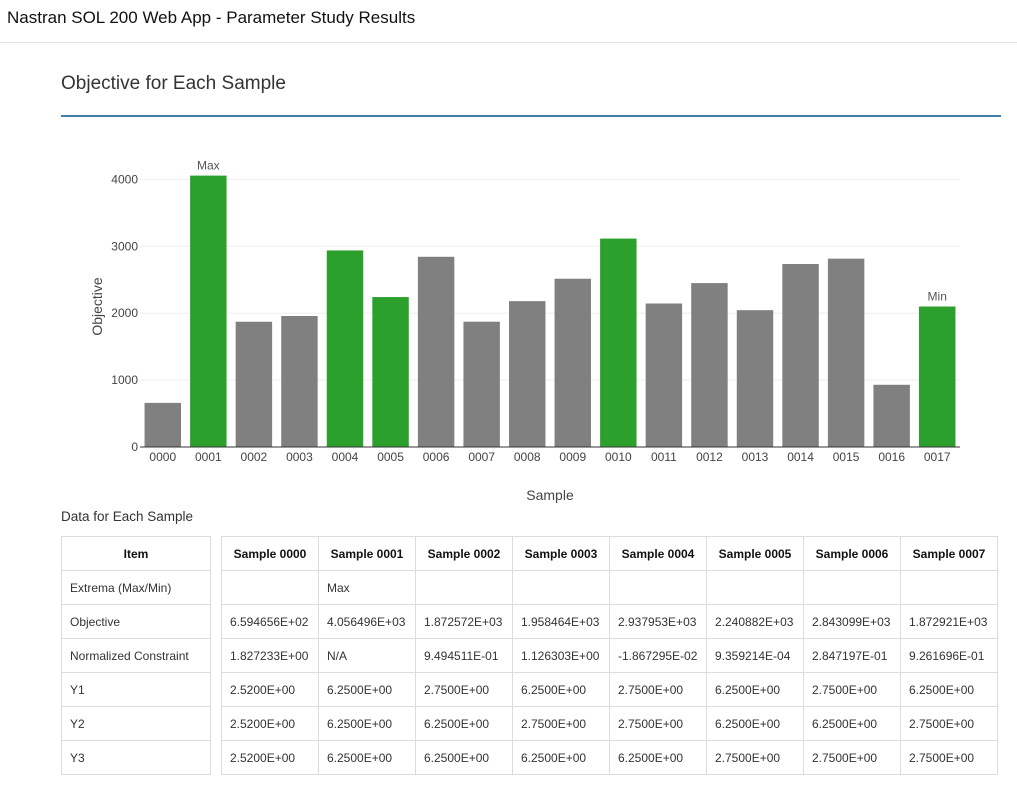  I want to click on table-cell: 1.126303E+00, so click(561, 655).